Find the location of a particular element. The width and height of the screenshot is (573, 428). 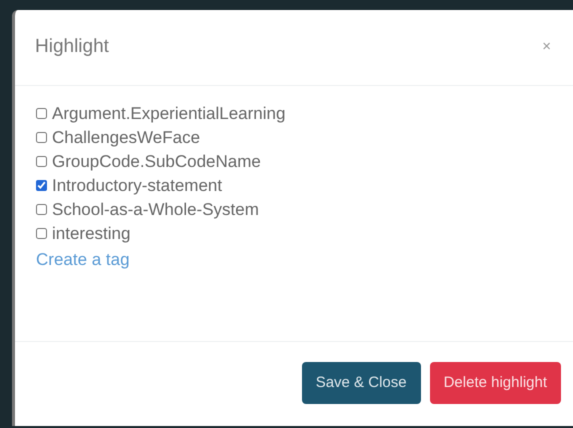

tag-label: Argument.ExperientialLearning is located at coordinates (169, 113).